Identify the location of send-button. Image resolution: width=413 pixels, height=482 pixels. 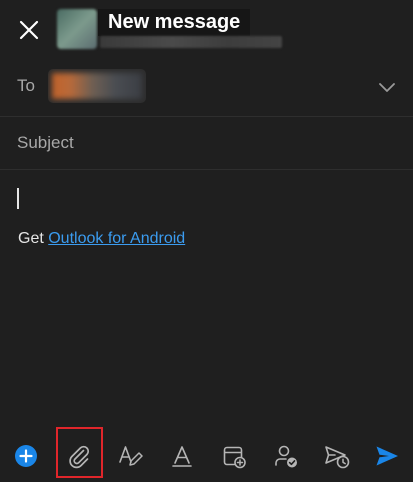
(387, 456).